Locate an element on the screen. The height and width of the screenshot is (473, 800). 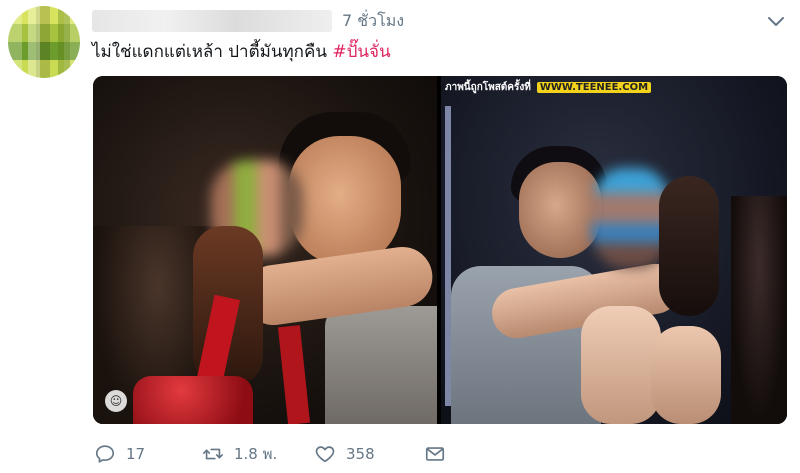
watermark-text: ภาพนี้ถูกโพสต์ครั้งที่ is located at coordinates (488, 87).